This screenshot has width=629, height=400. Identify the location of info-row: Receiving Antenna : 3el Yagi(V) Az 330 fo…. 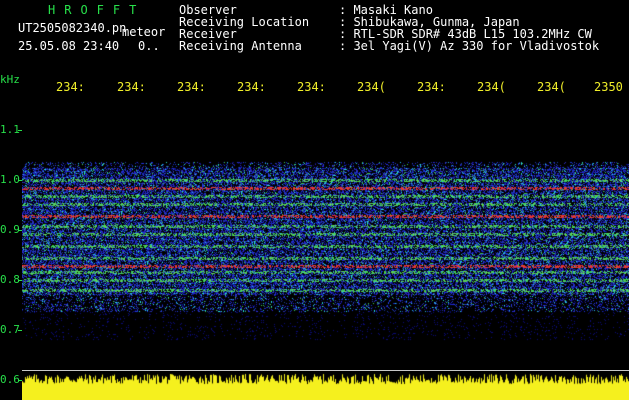
(389, 46).